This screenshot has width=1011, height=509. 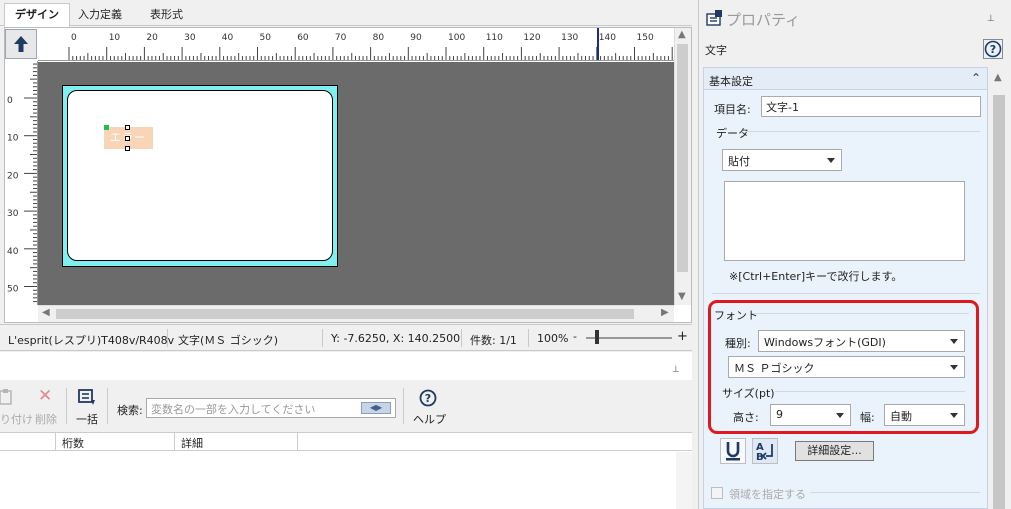 What do you see at coordinates (665, 312) in the screenshot?
I see `scroll-right-icon: ▶` at bounding box center [665, 312].